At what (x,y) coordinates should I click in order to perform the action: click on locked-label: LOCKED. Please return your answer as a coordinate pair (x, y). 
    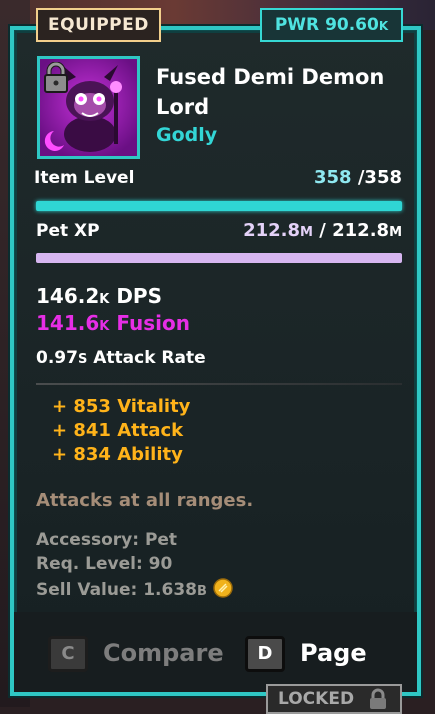
    Looking at the image, I should click on (316, 699).